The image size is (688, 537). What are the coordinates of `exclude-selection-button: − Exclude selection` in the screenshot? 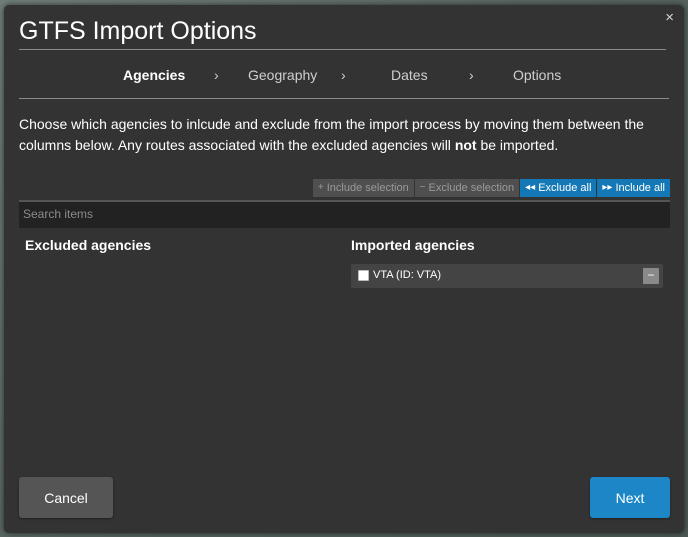 It's located at (467, 188).